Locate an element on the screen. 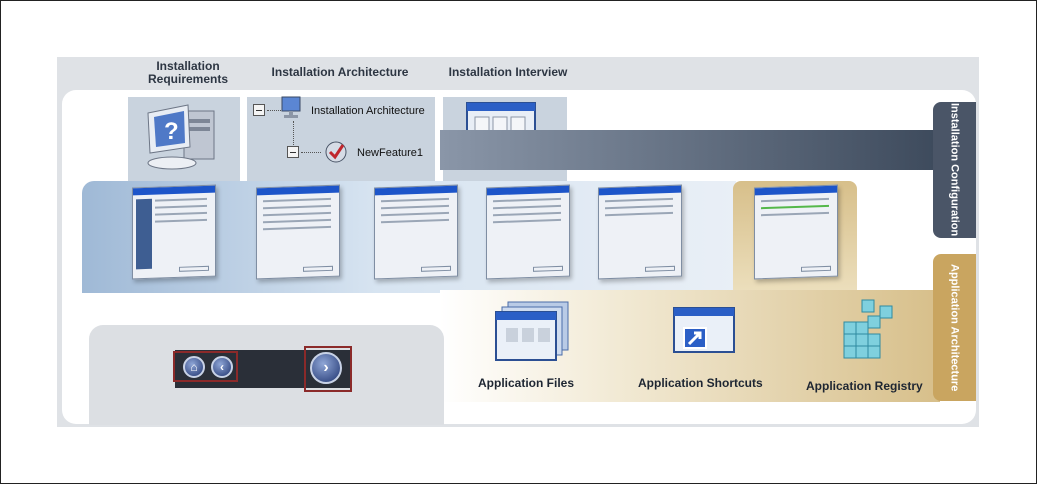 Image resolution: width=1037 pixels, height=484 pixels. collapse-feature-button is located at coordinates (293, 152).